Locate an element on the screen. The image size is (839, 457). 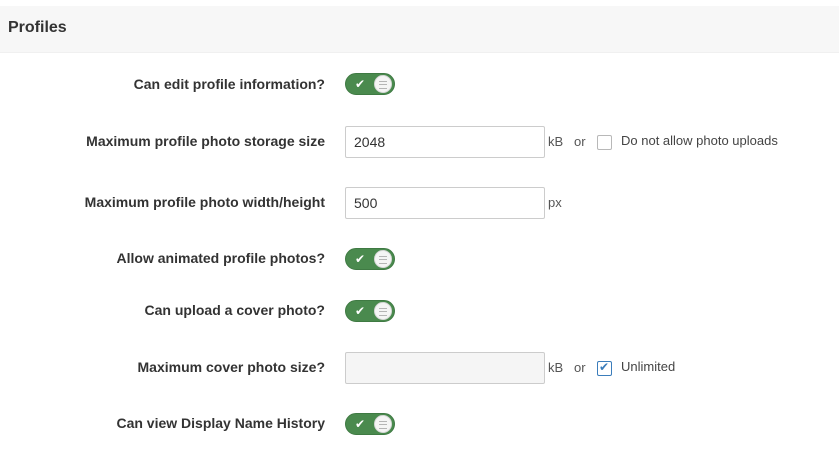
setting-label: Maximum profile photo width/height is located at coordinates (204, 202).